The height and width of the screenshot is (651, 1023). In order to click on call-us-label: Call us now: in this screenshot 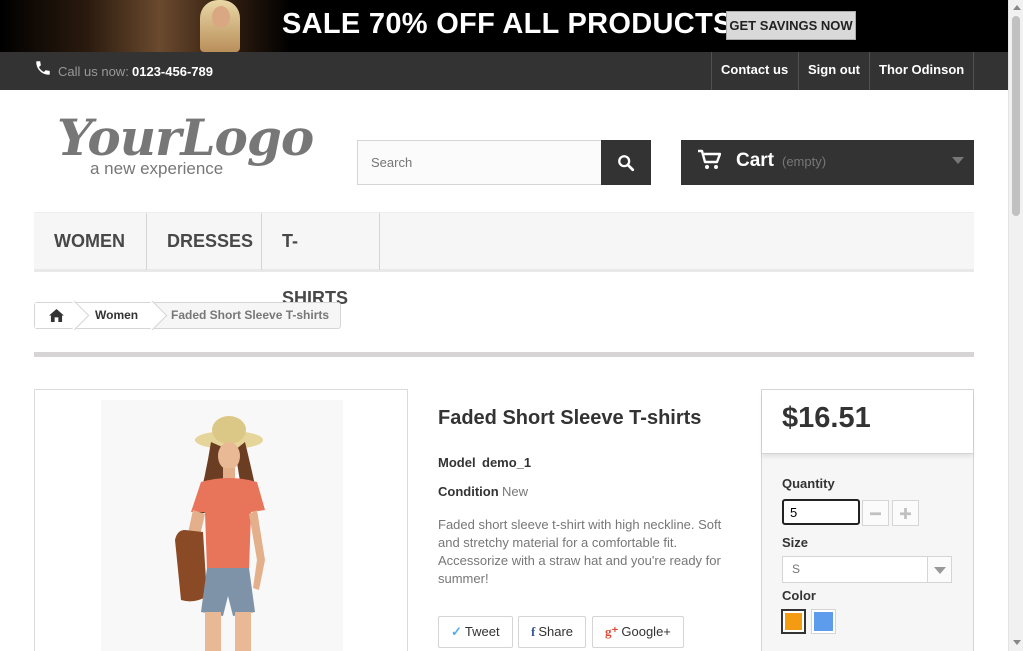, I will do `click(93, 71)`.